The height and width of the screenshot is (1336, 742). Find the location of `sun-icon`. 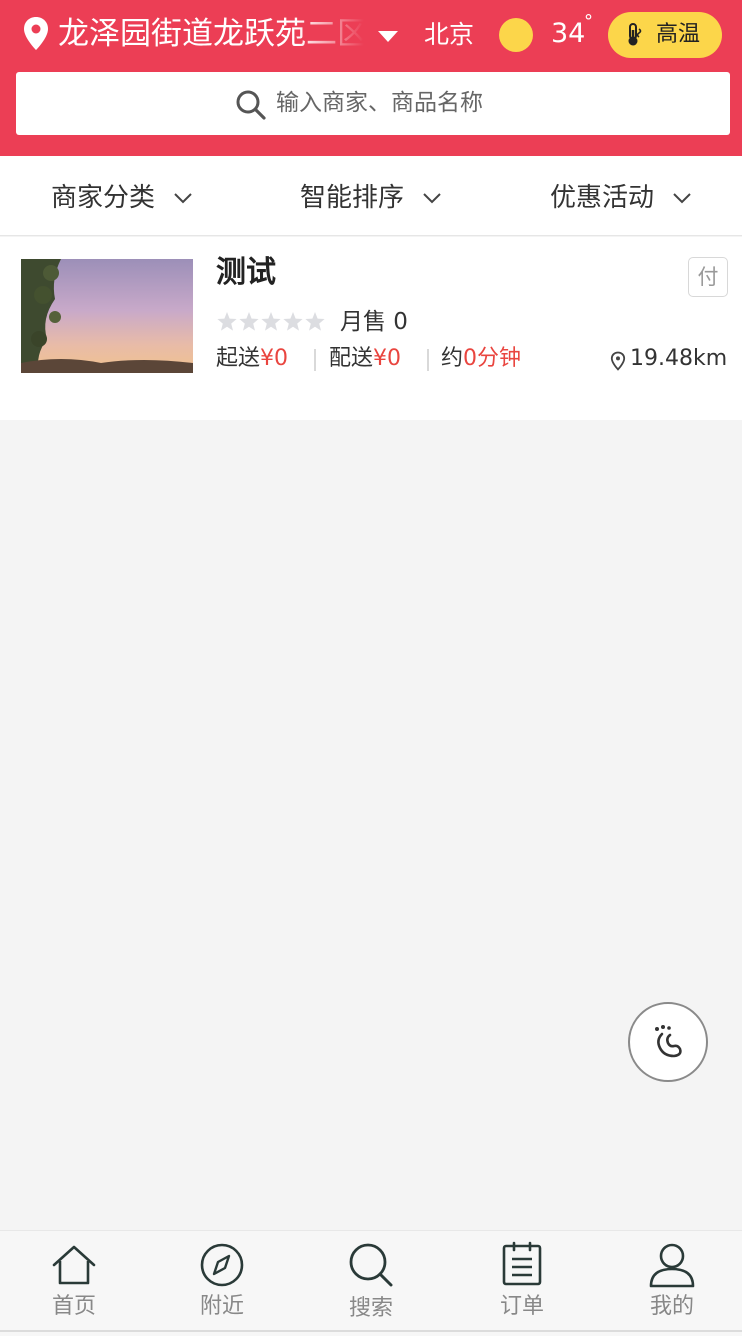

sun-icon is located at coordinates (516, 35).